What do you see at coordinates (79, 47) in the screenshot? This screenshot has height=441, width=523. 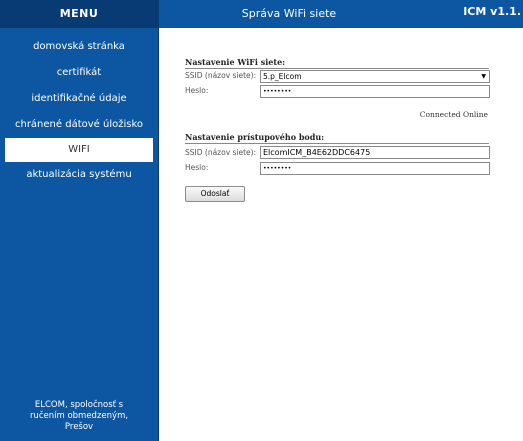 I see `menu-item-home: domovská stránka` at bounding box center [79, 47].